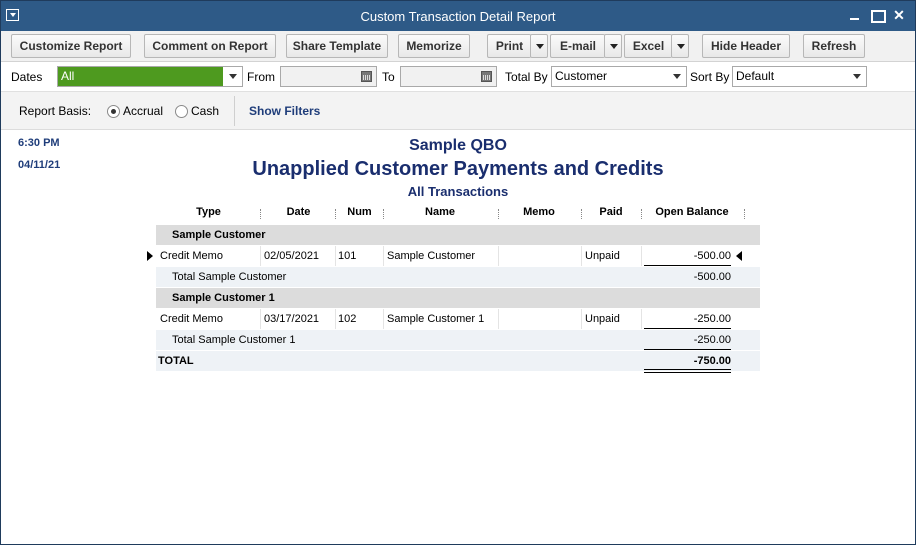  Describe the element at coordinates (359, 212) in the screenshot. I see `column-header-num: Num` at that location.